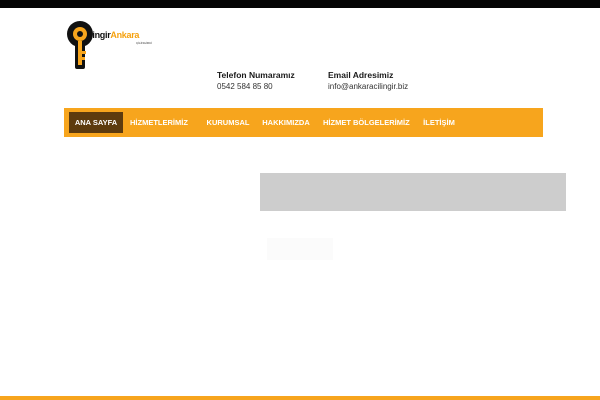  What do you see at coordinates (439, 122) in the screenshot?
I see `nav-item-iletisim: İLETİŞİM` at bounding box center [439, 122].